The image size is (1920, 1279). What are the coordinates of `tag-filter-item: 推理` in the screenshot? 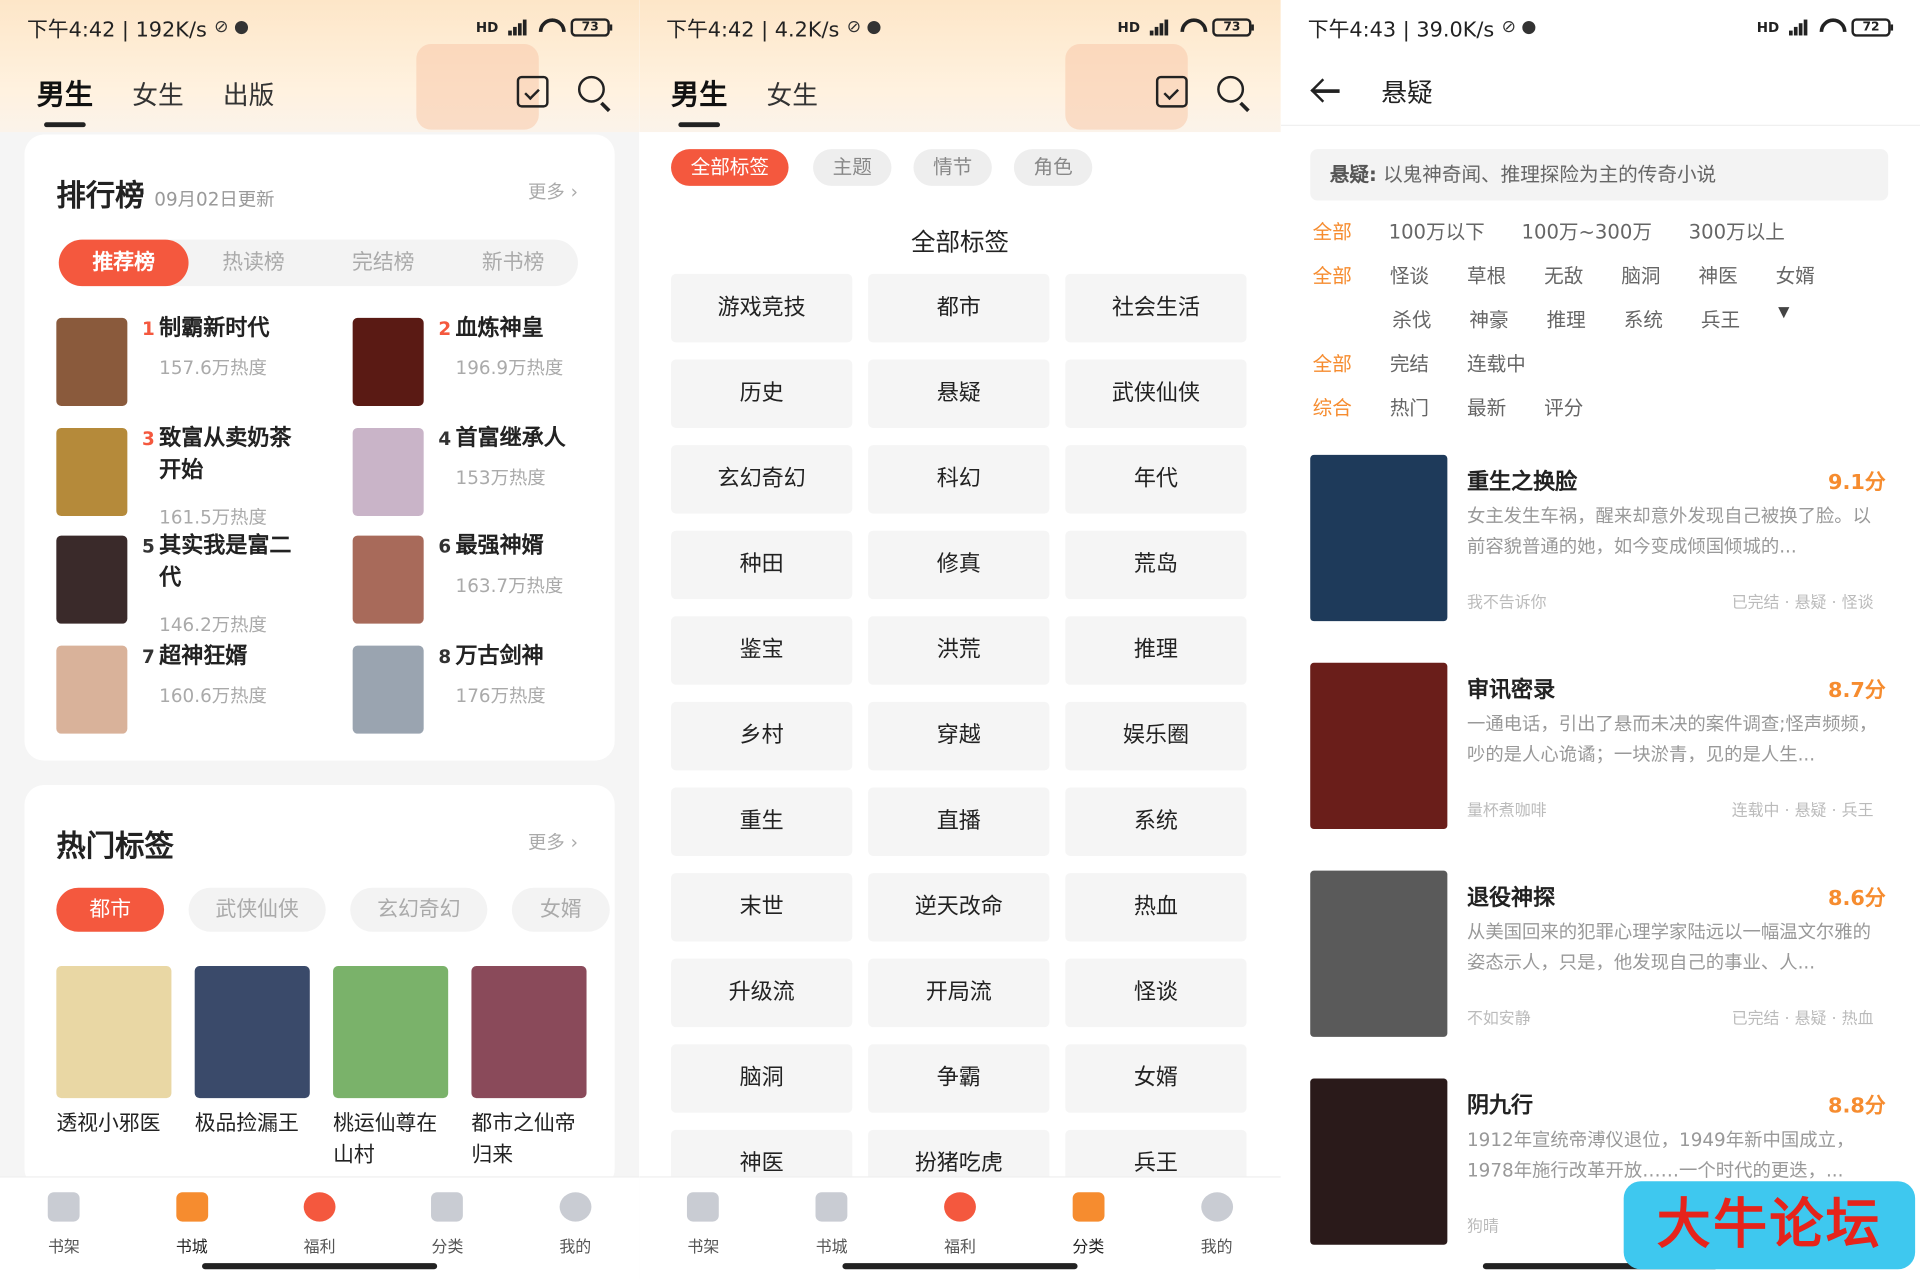 It's located at (1566, 317).